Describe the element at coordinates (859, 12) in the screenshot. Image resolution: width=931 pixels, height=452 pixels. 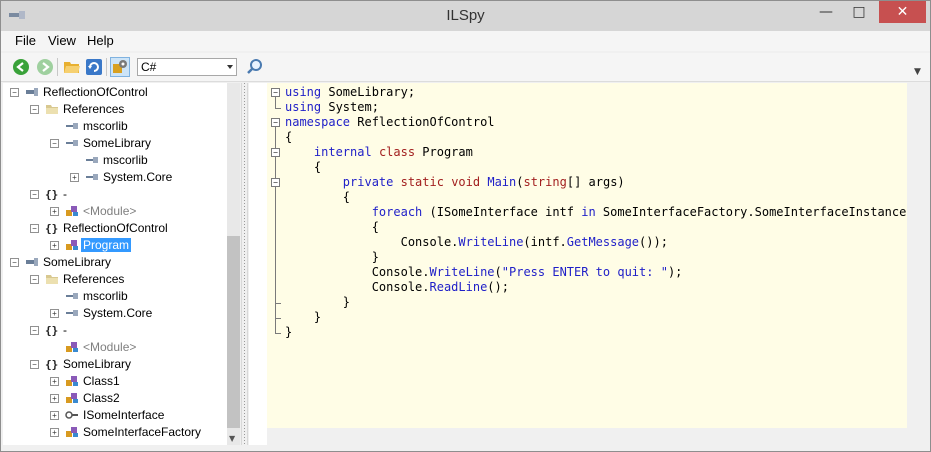
I see `maximize-button: □` at that location.